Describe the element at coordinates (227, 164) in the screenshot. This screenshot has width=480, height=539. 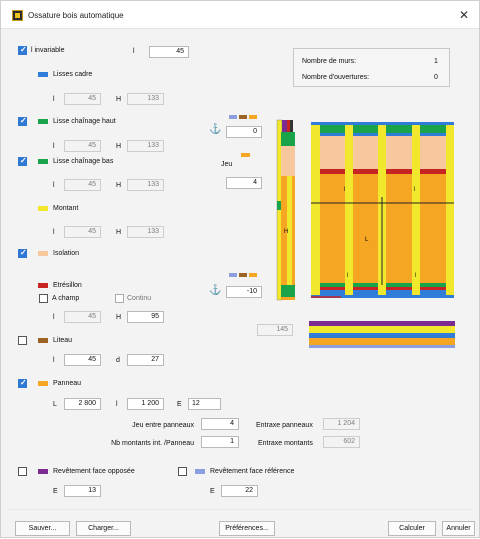
I see `diagram-jeu-label: Jeu` at that location.